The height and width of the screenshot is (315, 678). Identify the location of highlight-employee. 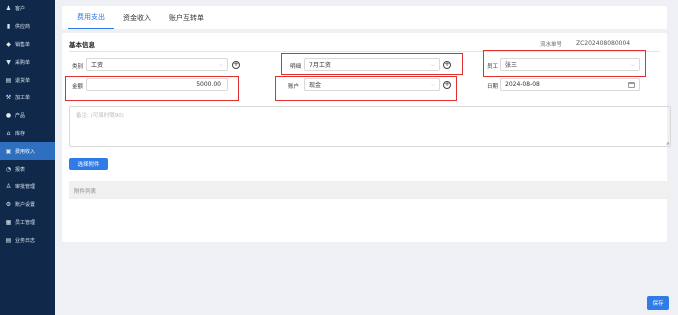
(564, 63).